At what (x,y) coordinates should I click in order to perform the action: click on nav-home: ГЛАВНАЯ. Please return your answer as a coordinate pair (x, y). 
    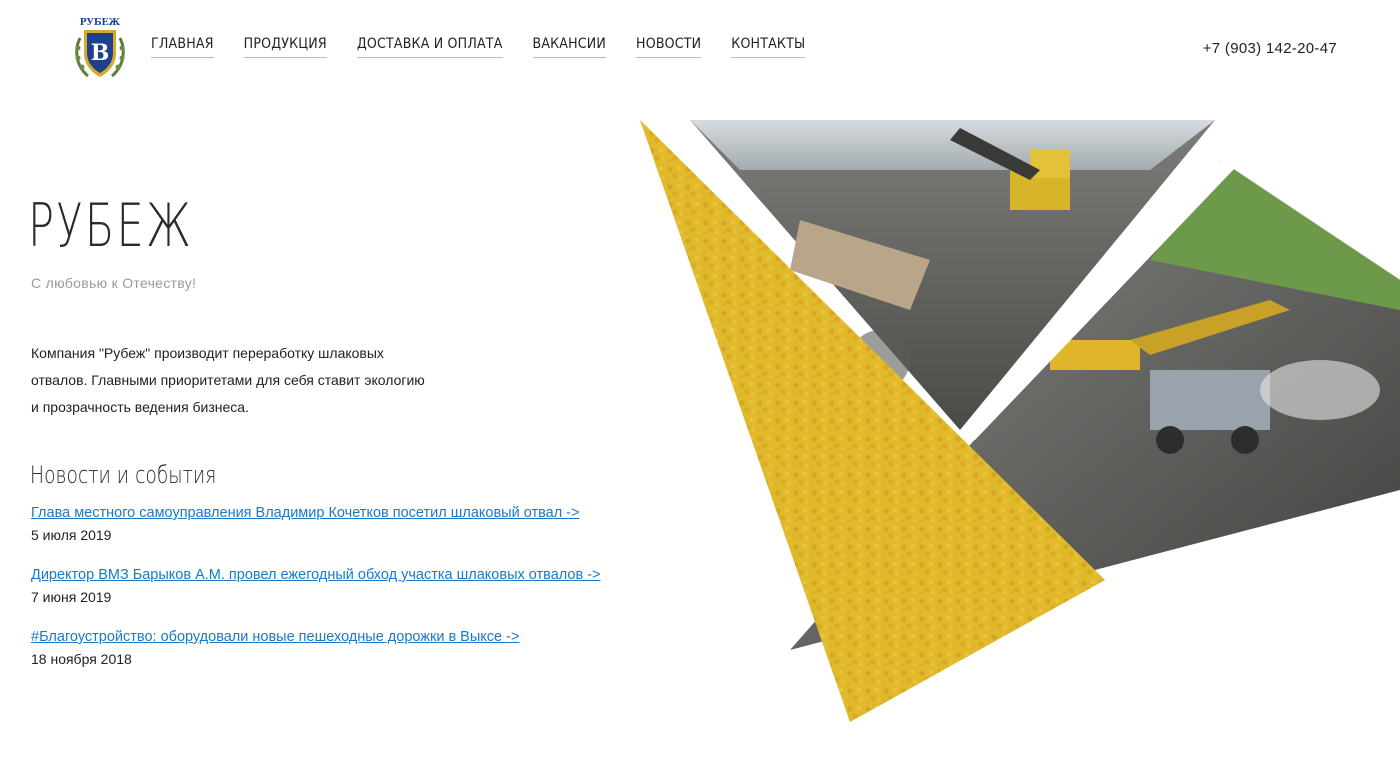
    Looking at the image, I should click on (182, 47).